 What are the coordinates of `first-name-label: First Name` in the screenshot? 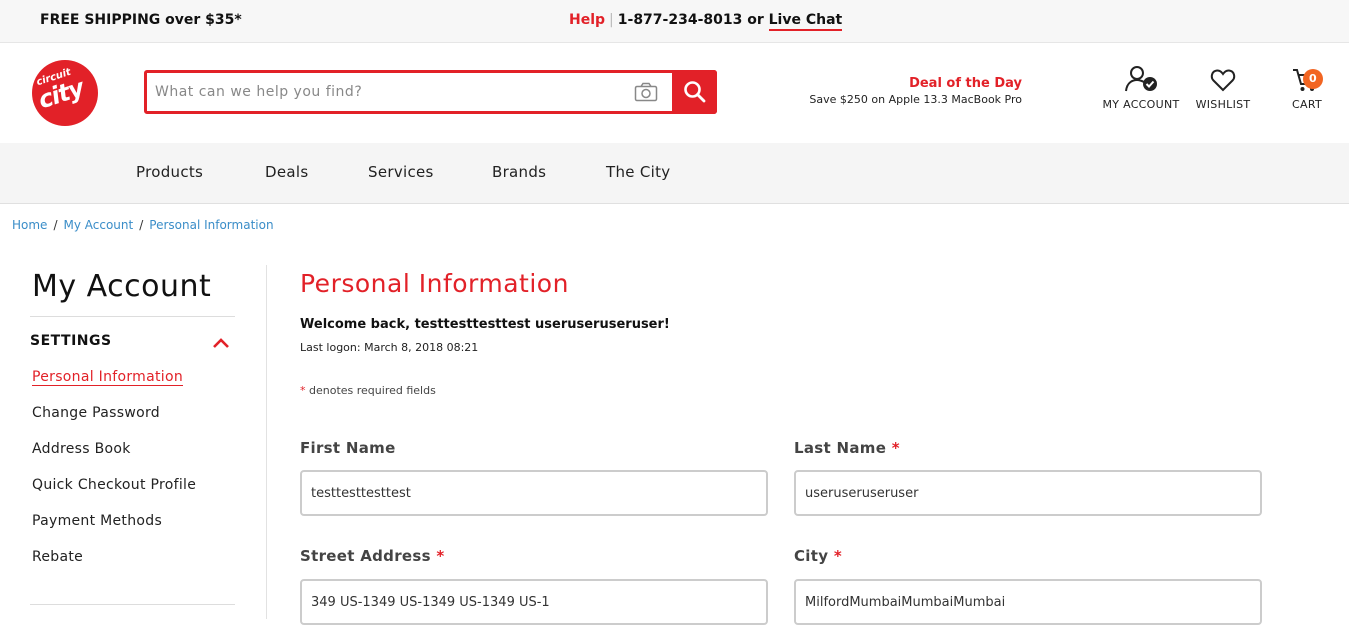 It's located at (348, 448).